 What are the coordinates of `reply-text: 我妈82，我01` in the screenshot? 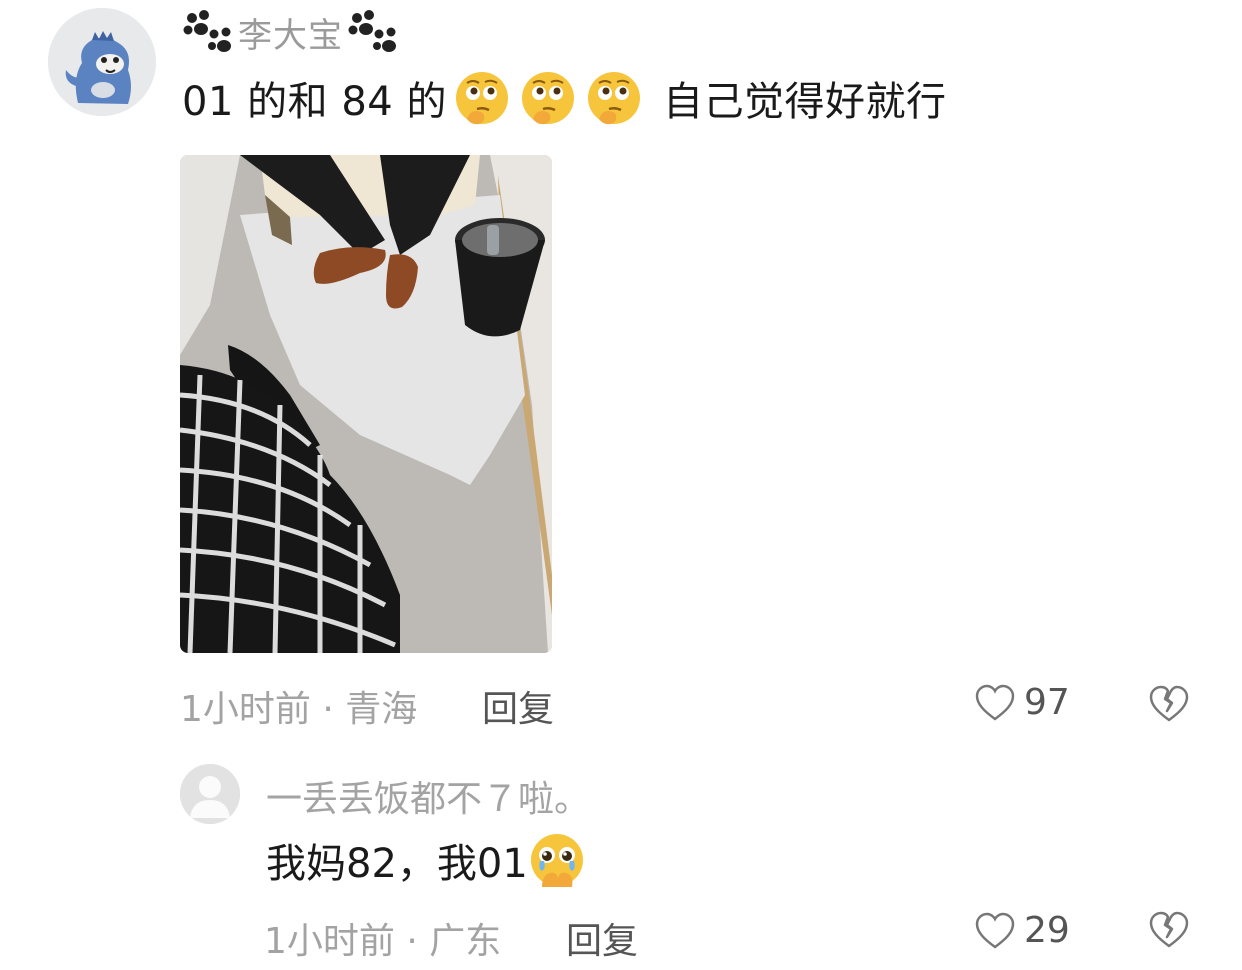 It's located at (428, 860).